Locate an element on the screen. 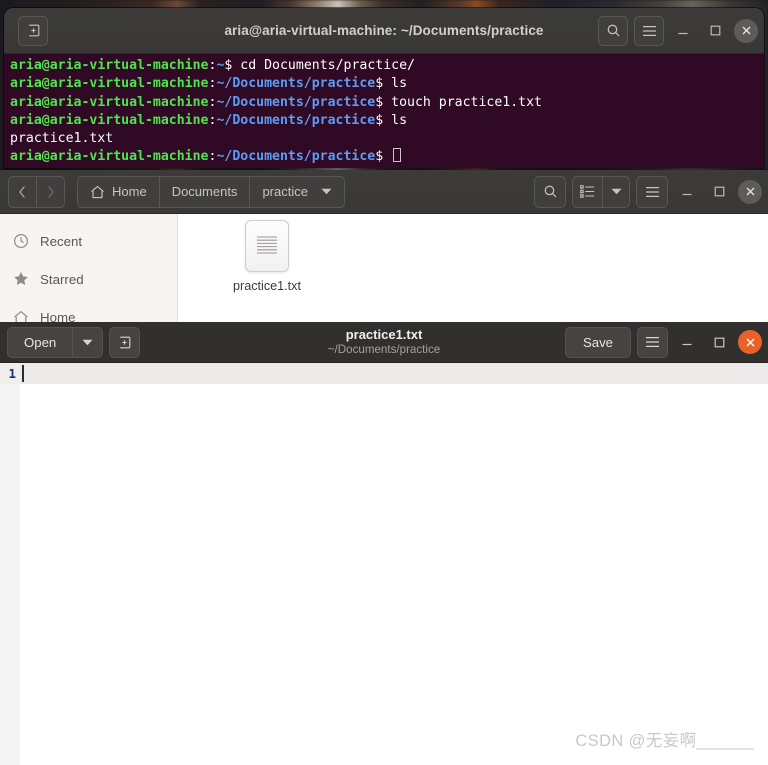  file-manager-body: Recent Starred Home practice1.txt is located at coordinates (384, 268).